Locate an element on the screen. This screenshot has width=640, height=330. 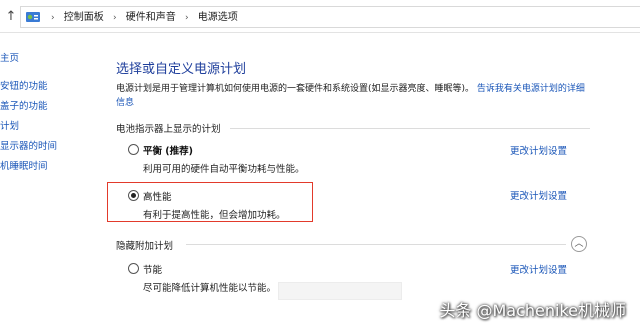
breadcrumb-power-options: 电源选项 is located at coordinates (218, 17).